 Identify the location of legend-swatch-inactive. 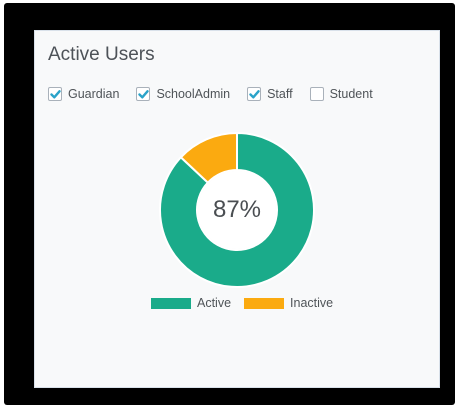
(264, 303).